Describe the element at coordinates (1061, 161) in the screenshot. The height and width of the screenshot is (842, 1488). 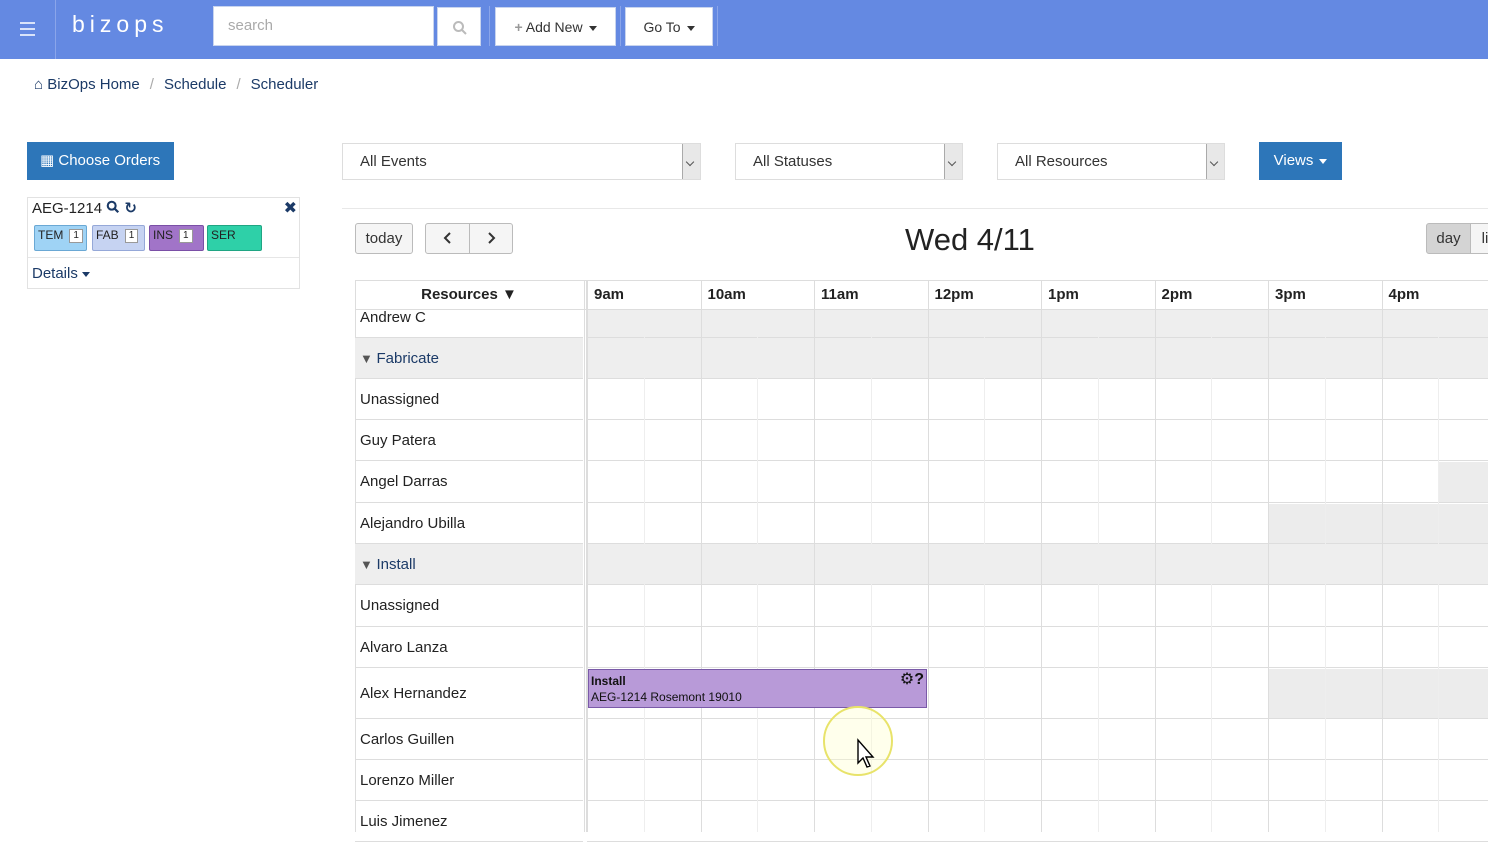
I see `resources-filter-value: All Resources` at that location.